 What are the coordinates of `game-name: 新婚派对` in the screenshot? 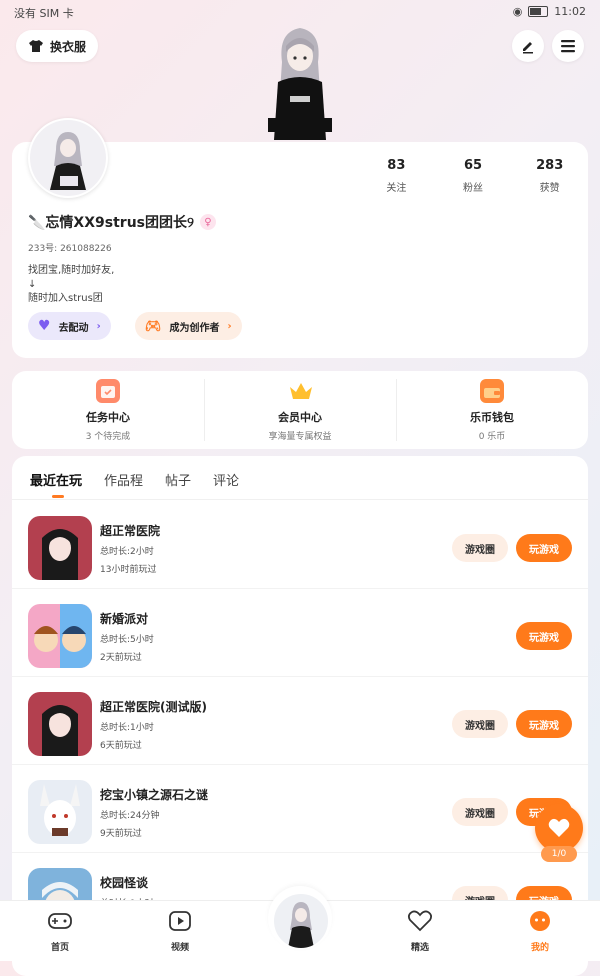 It's located at (124, 619).